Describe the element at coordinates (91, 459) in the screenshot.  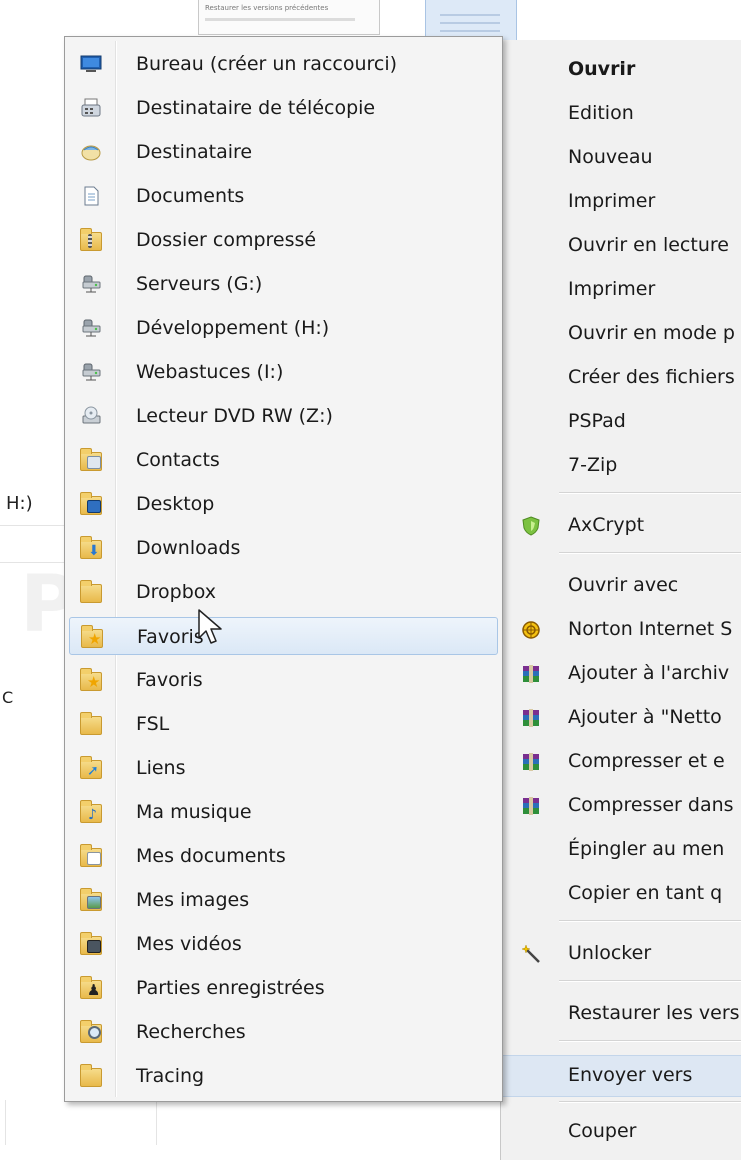
I see `contacts-folder-icon` at that location.